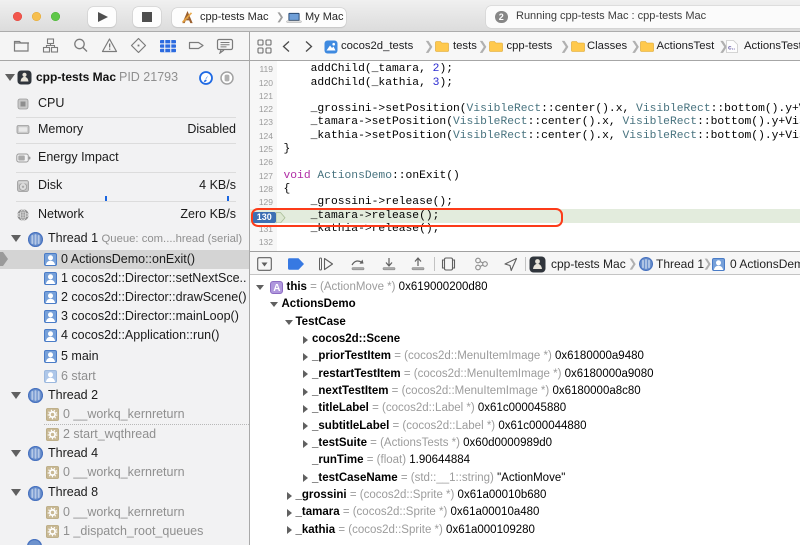  Describe the element at coordinates (731, 48) in the screenshot. I see `svg-text: c..` at that location.